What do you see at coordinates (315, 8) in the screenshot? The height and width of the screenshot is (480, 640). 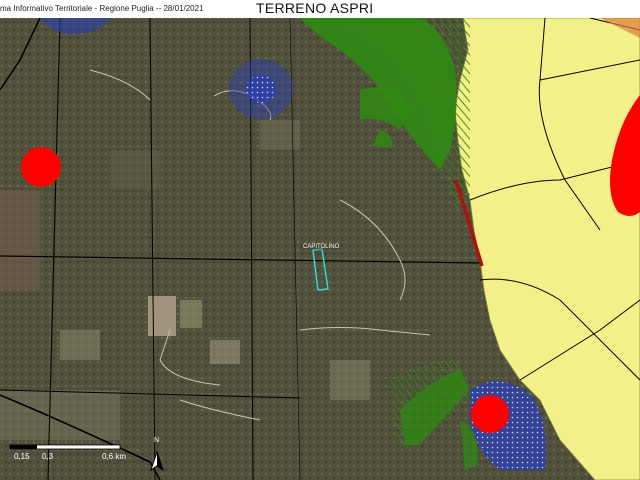 I see `map-title: TERRENO ASPRI` at bounding box center [315, 8].